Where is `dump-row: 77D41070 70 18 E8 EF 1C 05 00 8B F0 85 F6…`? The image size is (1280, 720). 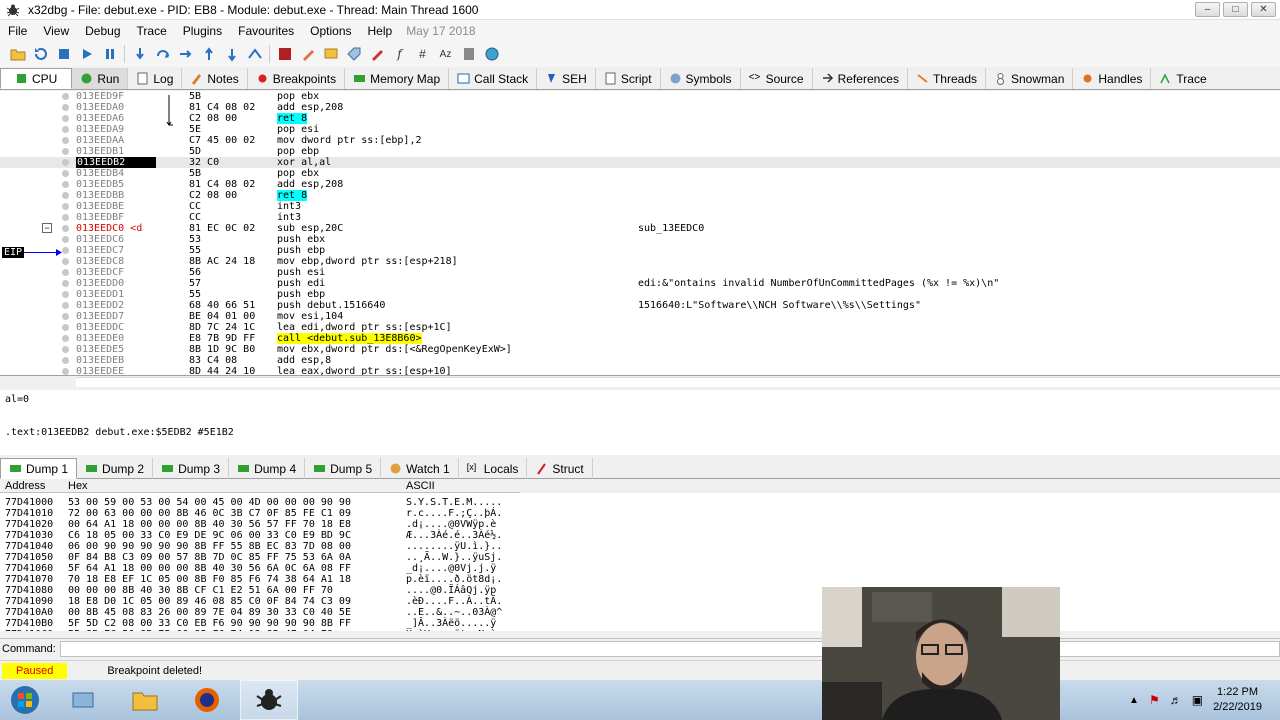 dump-row: 77D41070 70 18 E8 EF 1C 05 00 8B F0 85 F6… is located at coordinates (260, 579).